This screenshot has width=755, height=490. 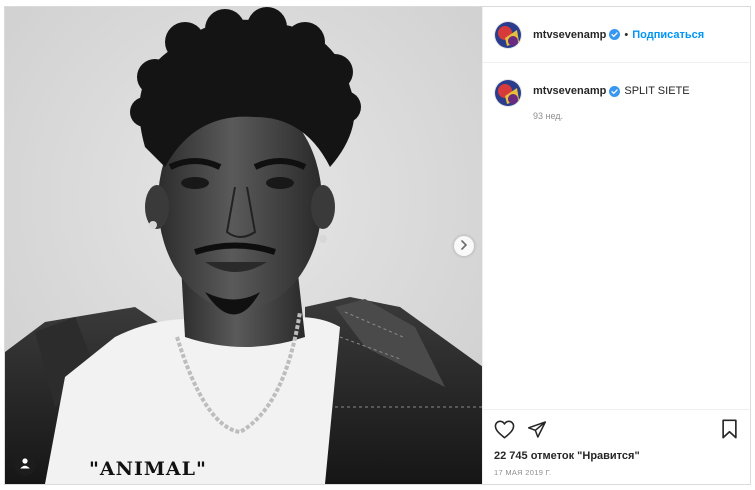 I want to click on likes-count: 22 745 отметок "Нравится", so click(x=617, y=456).